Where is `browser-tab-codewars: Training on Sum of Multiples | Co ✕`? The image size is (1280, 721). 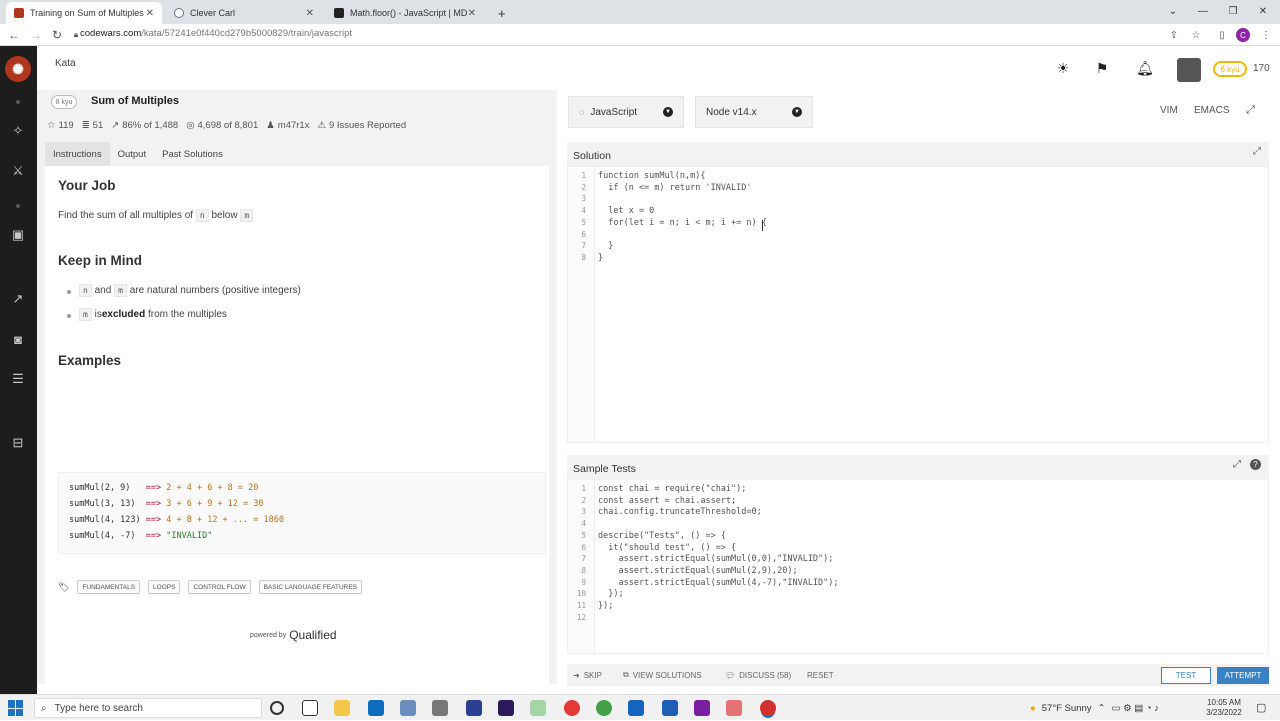
browser-tab-codewars: Training on Sum of Multiples | Co ✕ is located at coordinates (84, 13).